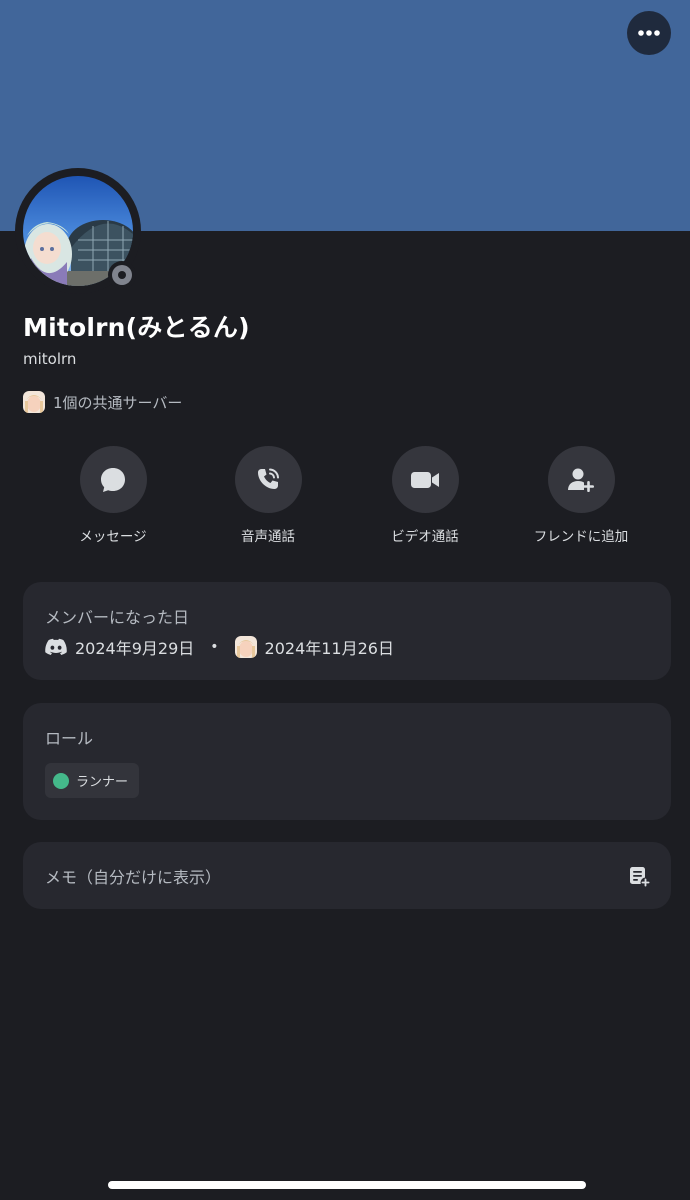 This screenshot has height=1200, width=690. Describe the element at coordinates (135, 648) in the screenshot. I see `discord-join-date: 2024年9月29日` at that location.